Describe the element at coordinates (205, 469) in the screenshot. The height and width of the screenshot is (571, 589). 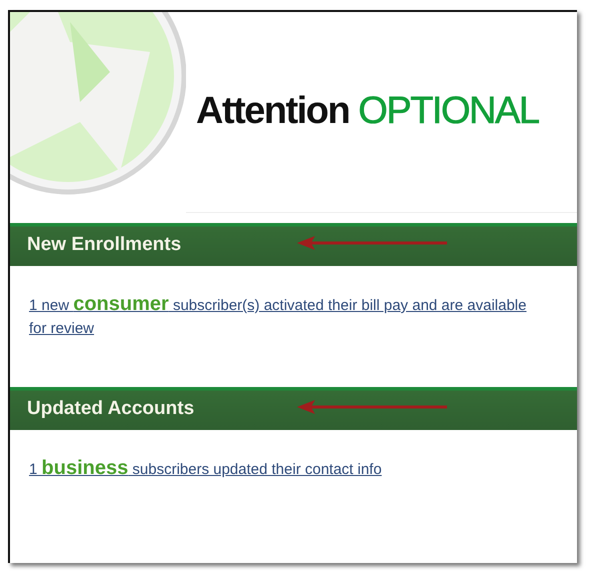
I see `review-link: 1 business subscribers updated their contact info` at that location.